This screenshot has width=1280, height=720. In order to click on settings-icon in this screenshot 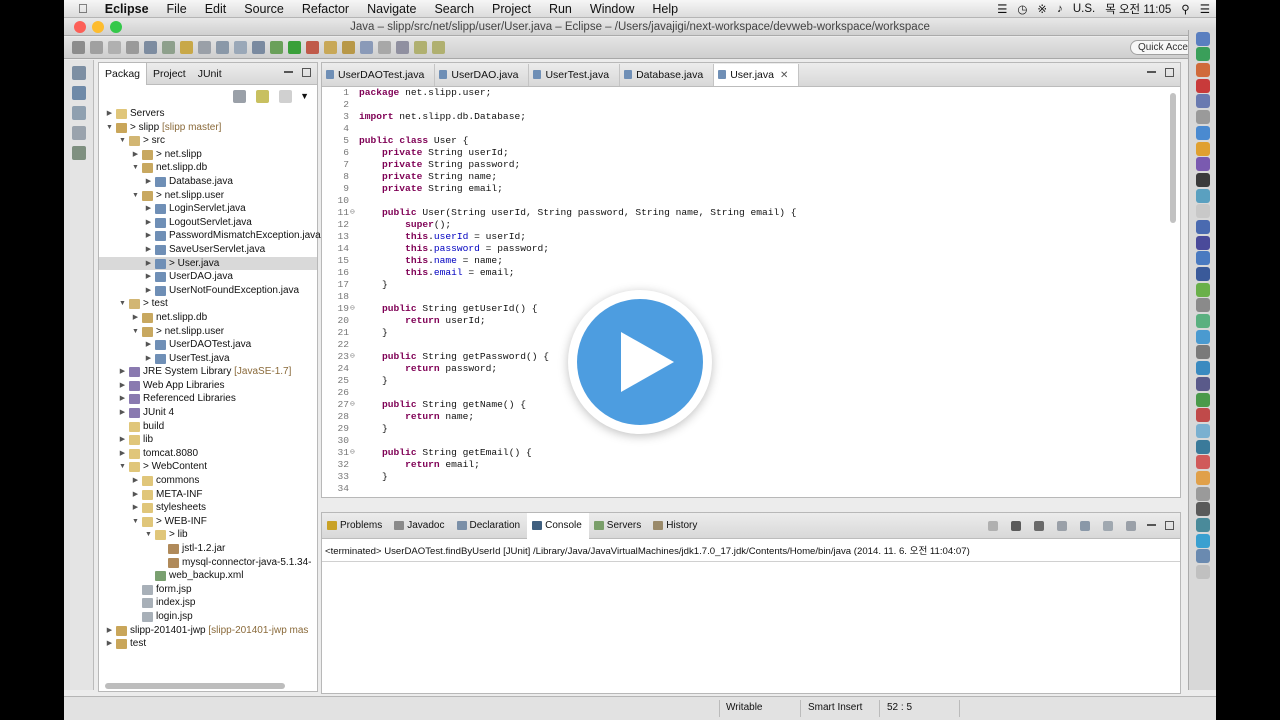, I will do `click(79, 153)`.